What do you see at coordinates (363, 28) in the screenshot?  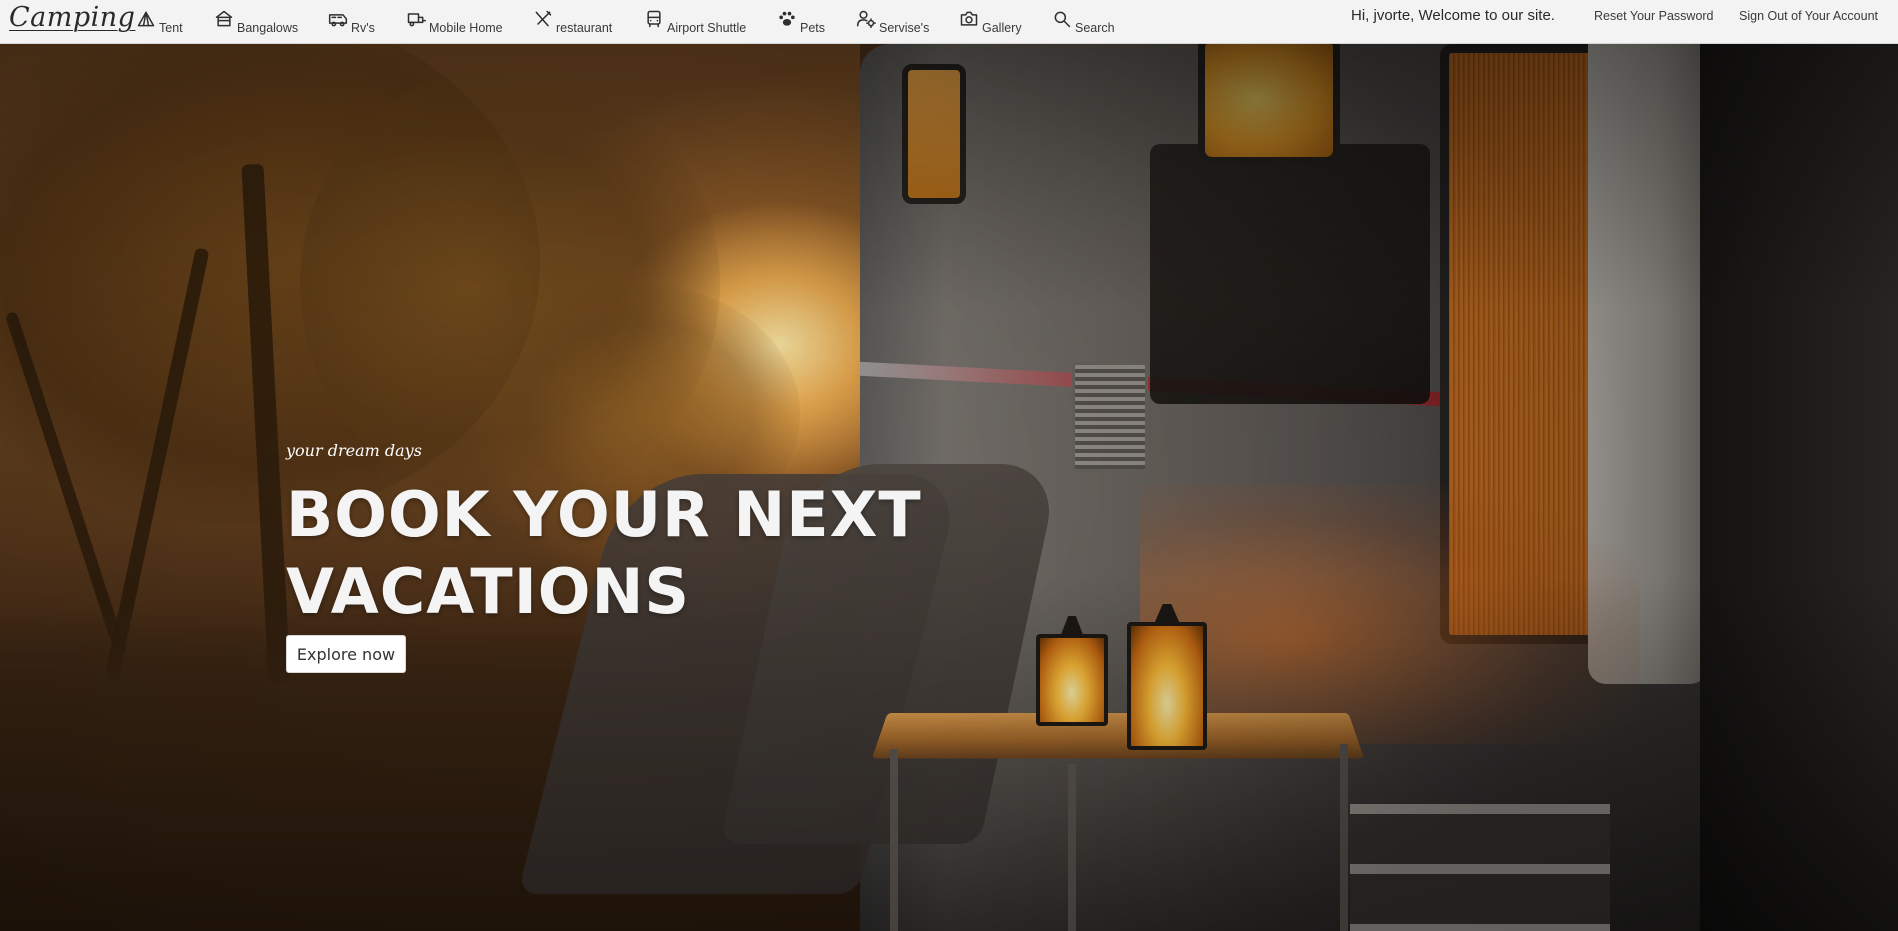 I see `nav-label: Rv's` at bounding box center [363, 28].